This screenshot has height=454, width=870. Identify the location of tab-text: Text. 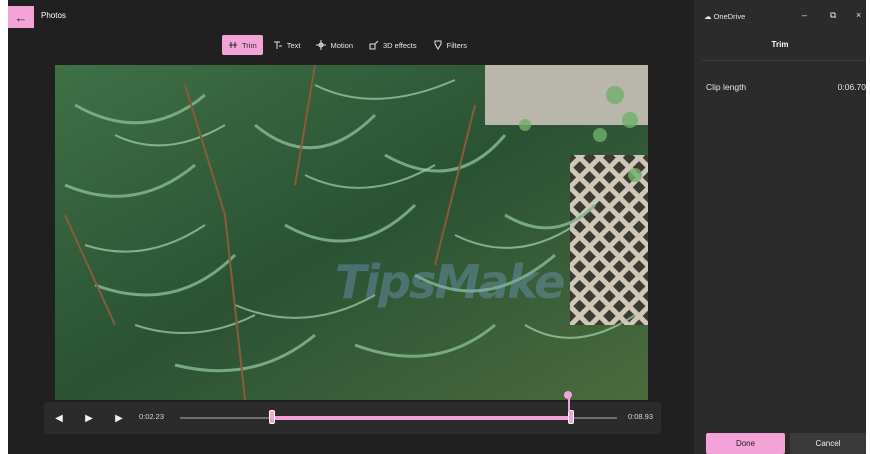
(287, 45).